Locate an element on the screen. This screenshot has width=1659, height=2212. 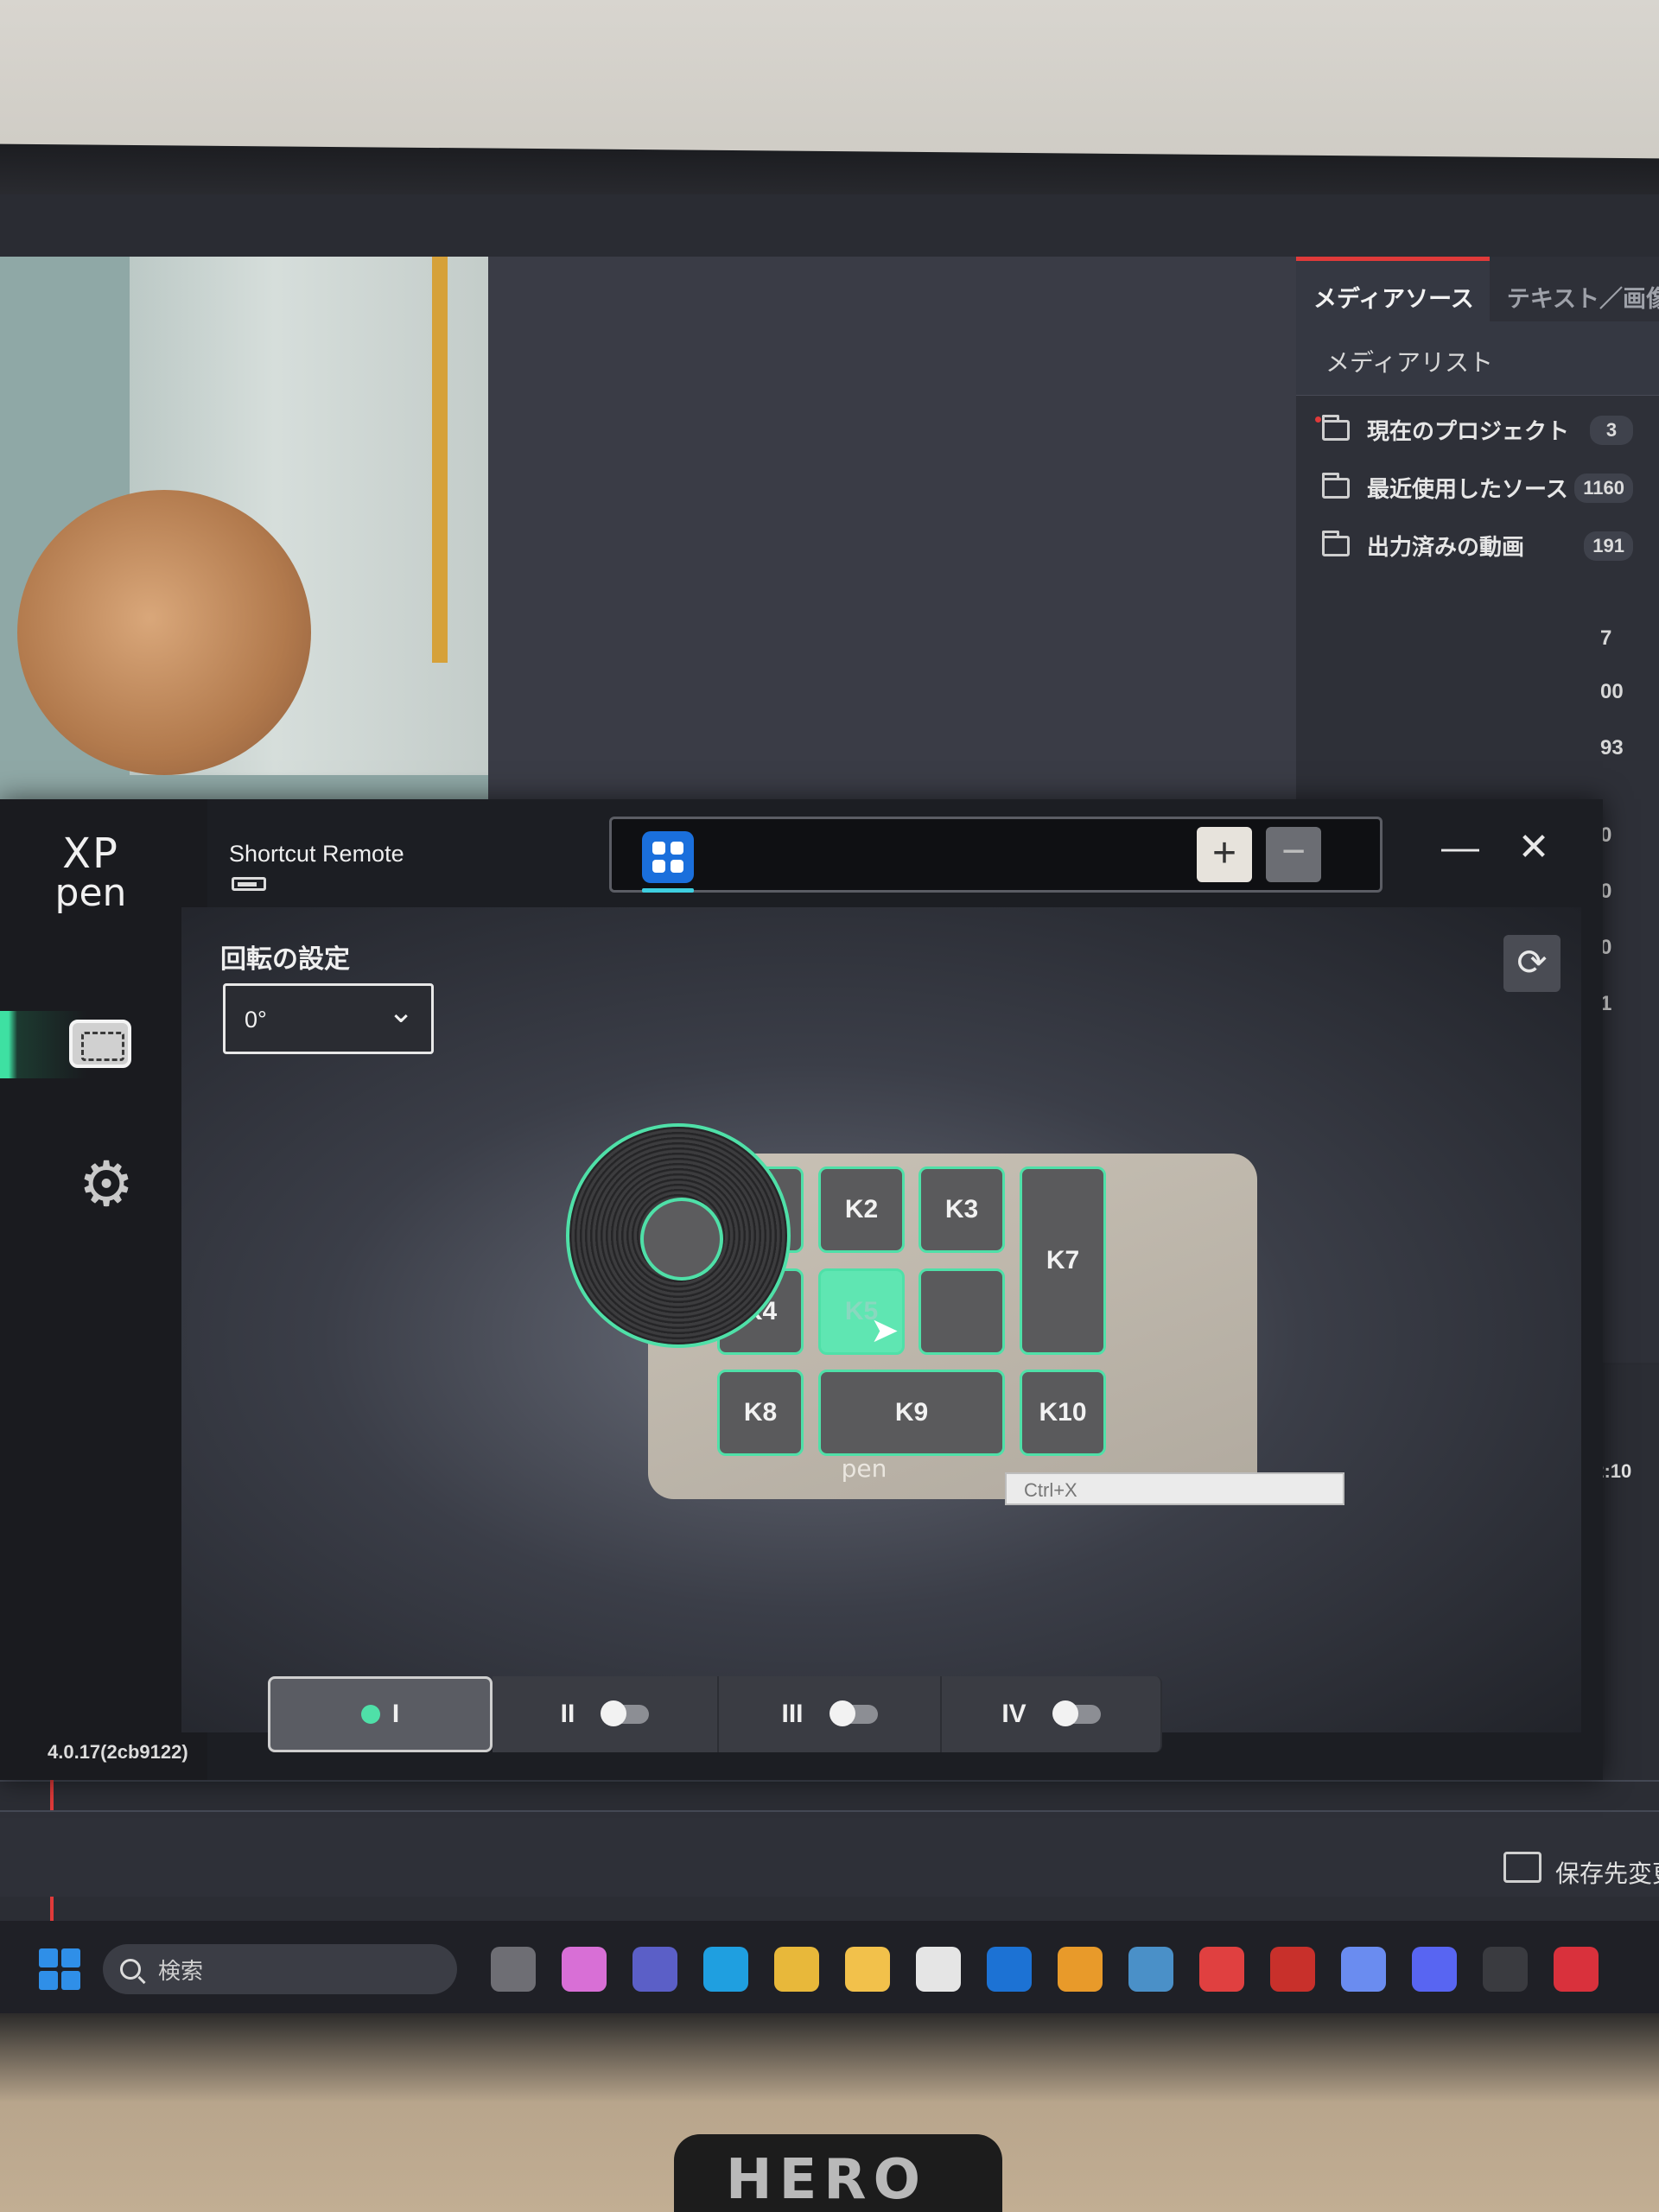
close-icon: ✕ is located at coordinates (1534, 848).